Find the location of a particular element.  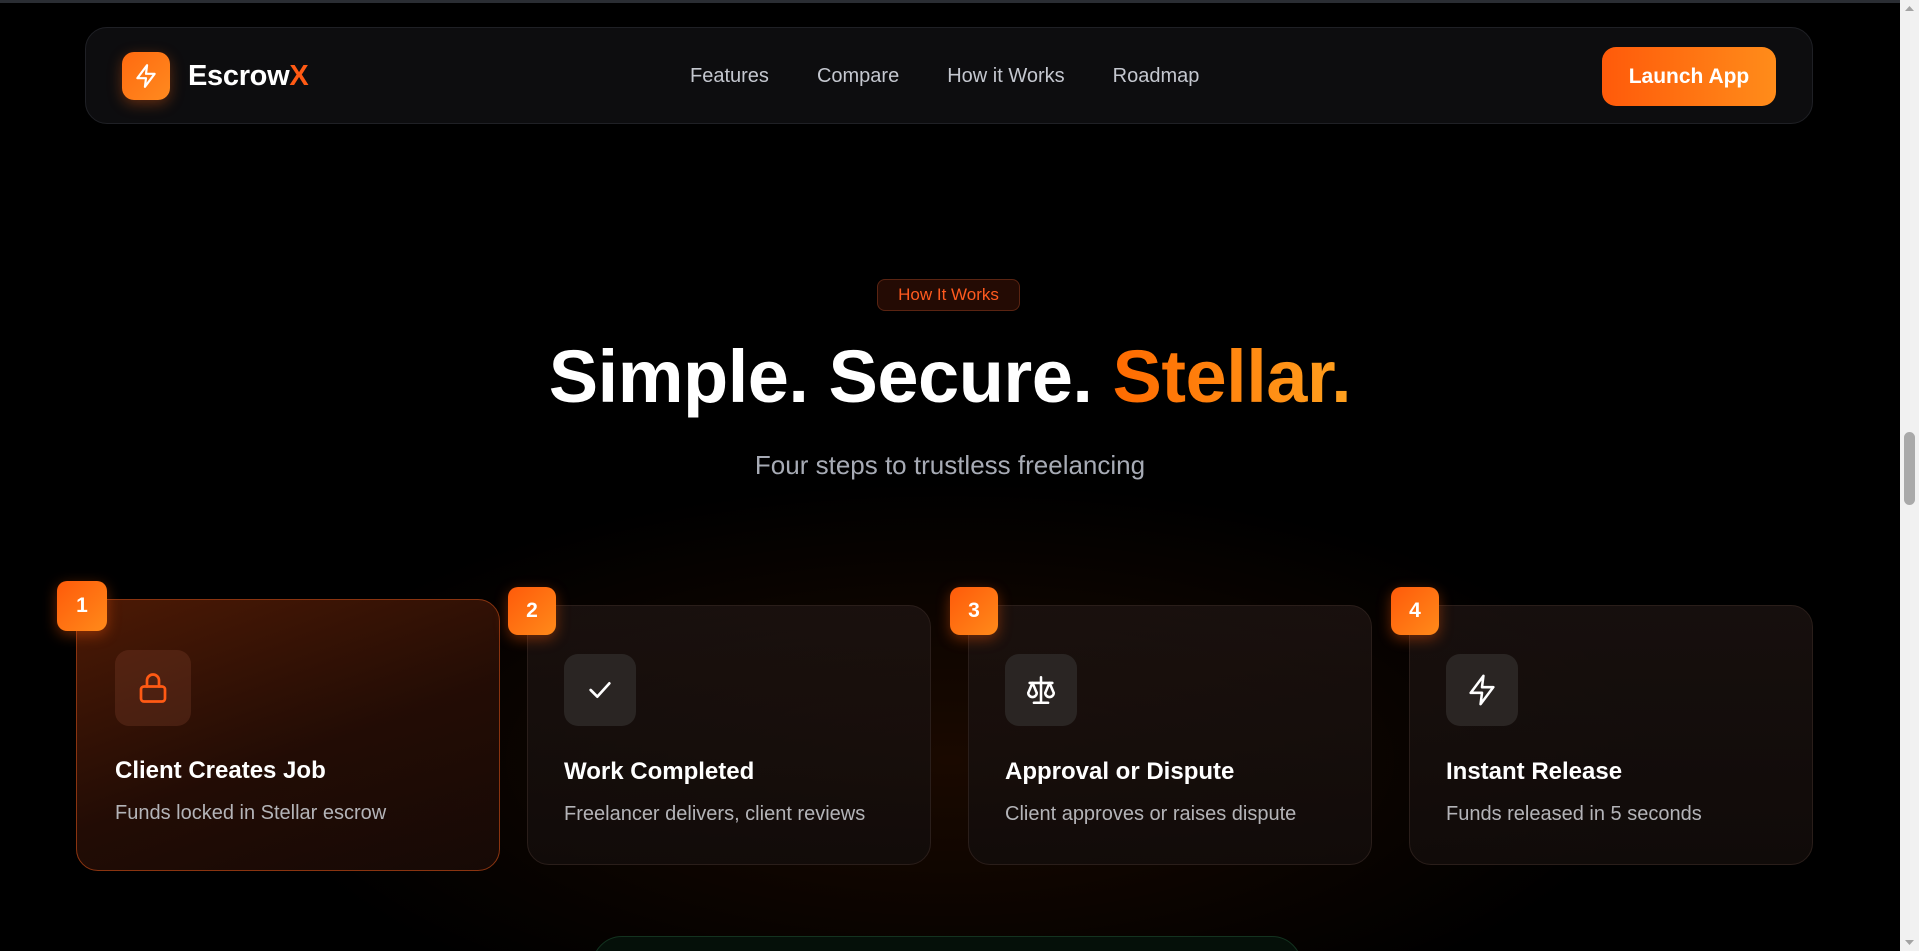

title-accent: Stellar. is located at coordinates (1232, 376).